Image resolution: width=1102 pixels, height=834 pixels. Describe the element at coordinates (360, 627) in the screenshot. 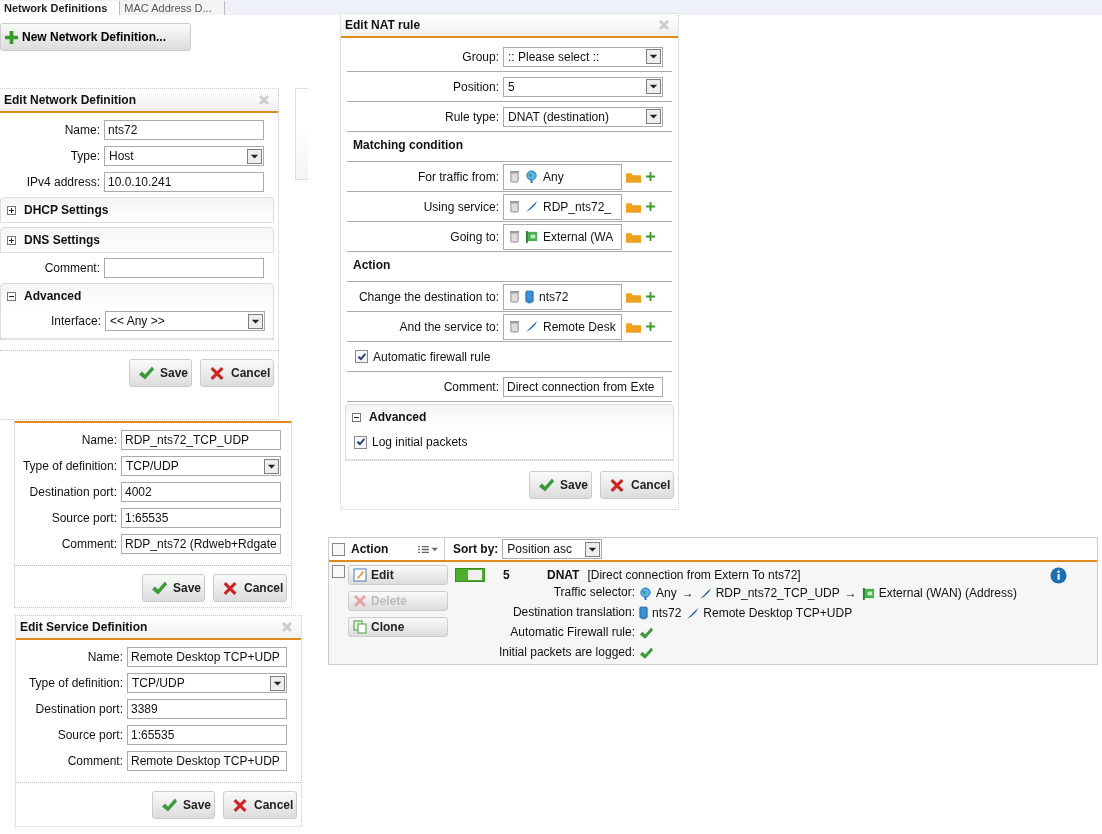

I see `copy-icon` at that location.